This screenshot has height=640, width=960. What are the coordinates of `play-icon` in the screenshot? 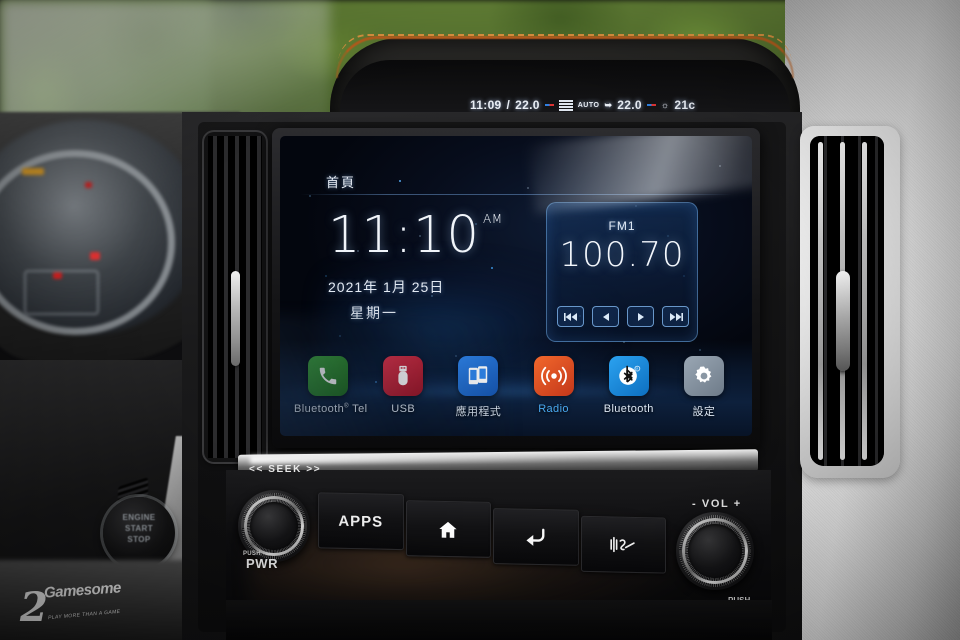 It's located at (640, 316).